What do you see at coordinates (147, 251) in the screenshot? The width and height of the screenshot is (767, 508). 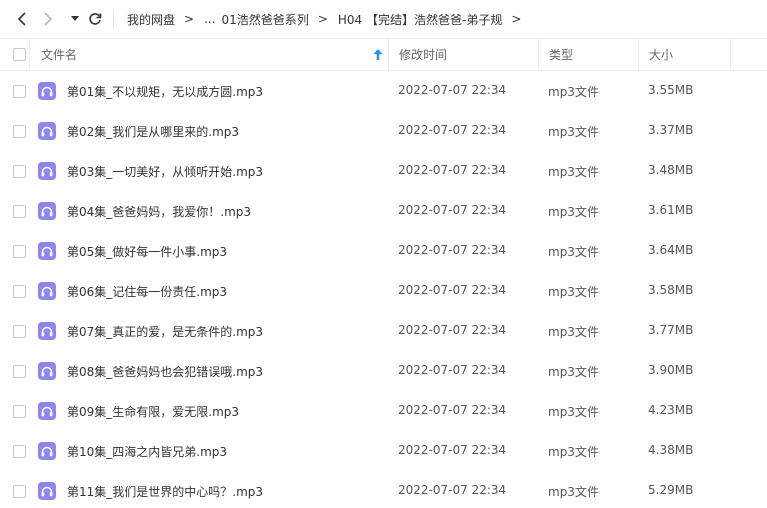 I see `file-name: 第05集_做好每一件小事.mp3` at bounding box center [147, 251].